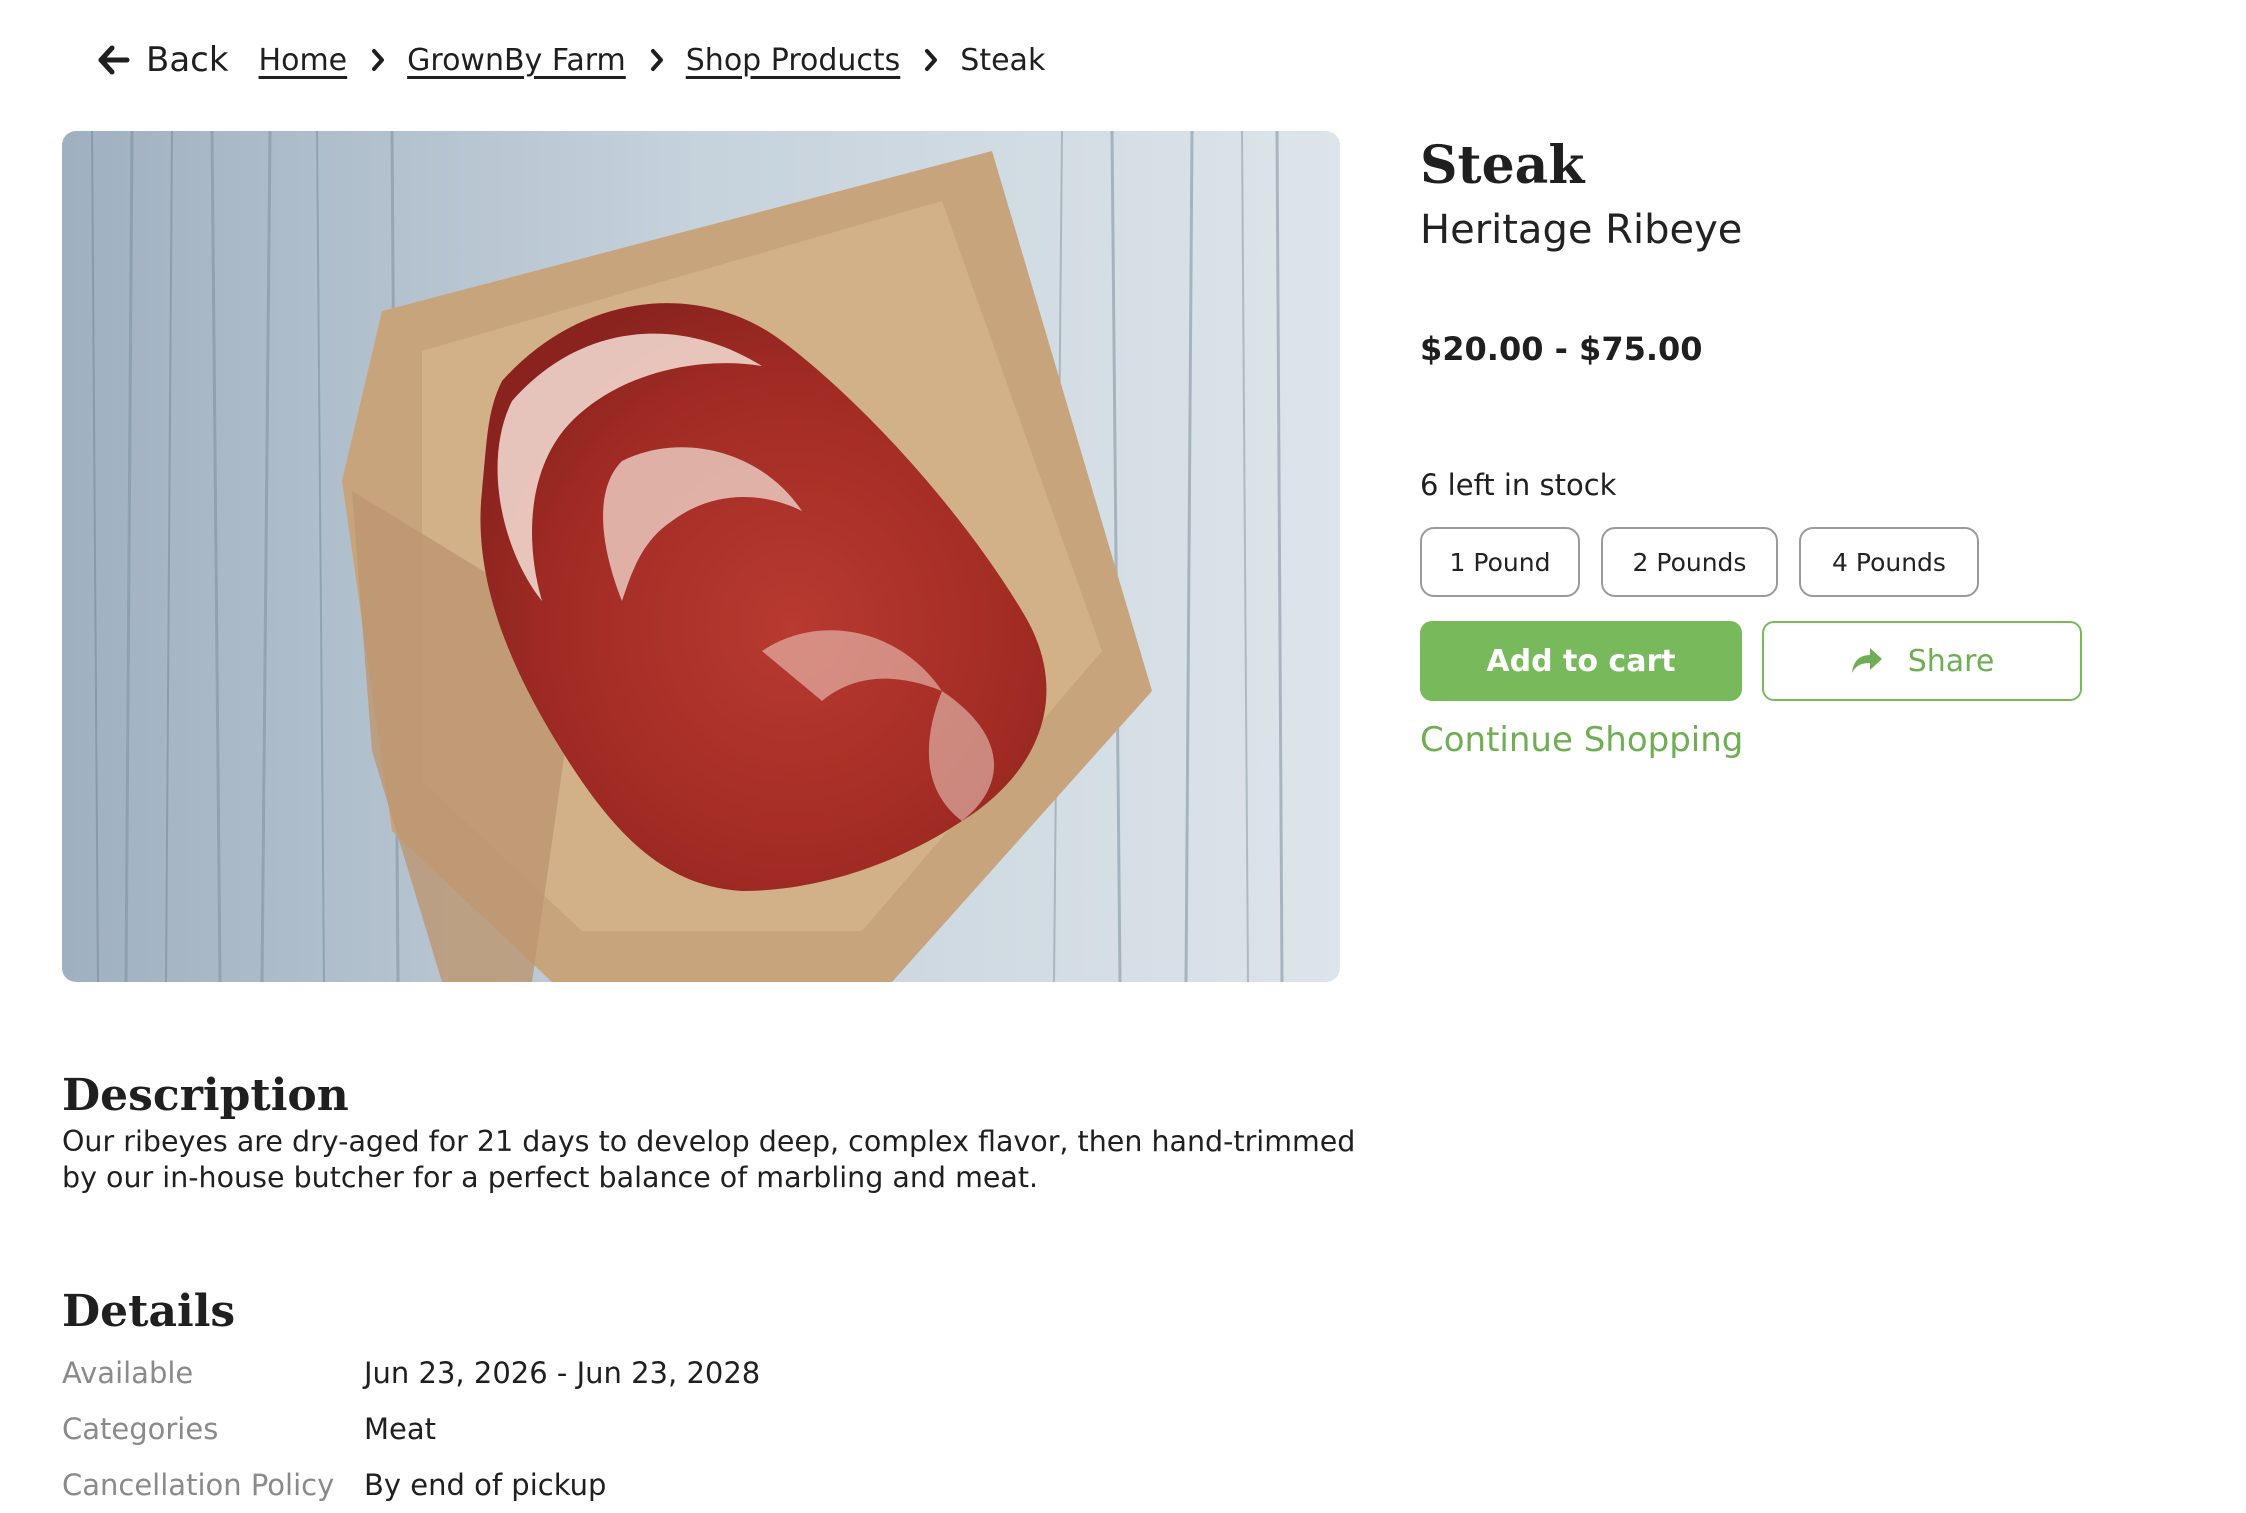 The height and width of the screenshot is (1513, 2246). What do you see at coordinates (1500, 562) in the screenshot?
I see `option-1-pound: 1 Pound` at bounding box center [1500, 562].